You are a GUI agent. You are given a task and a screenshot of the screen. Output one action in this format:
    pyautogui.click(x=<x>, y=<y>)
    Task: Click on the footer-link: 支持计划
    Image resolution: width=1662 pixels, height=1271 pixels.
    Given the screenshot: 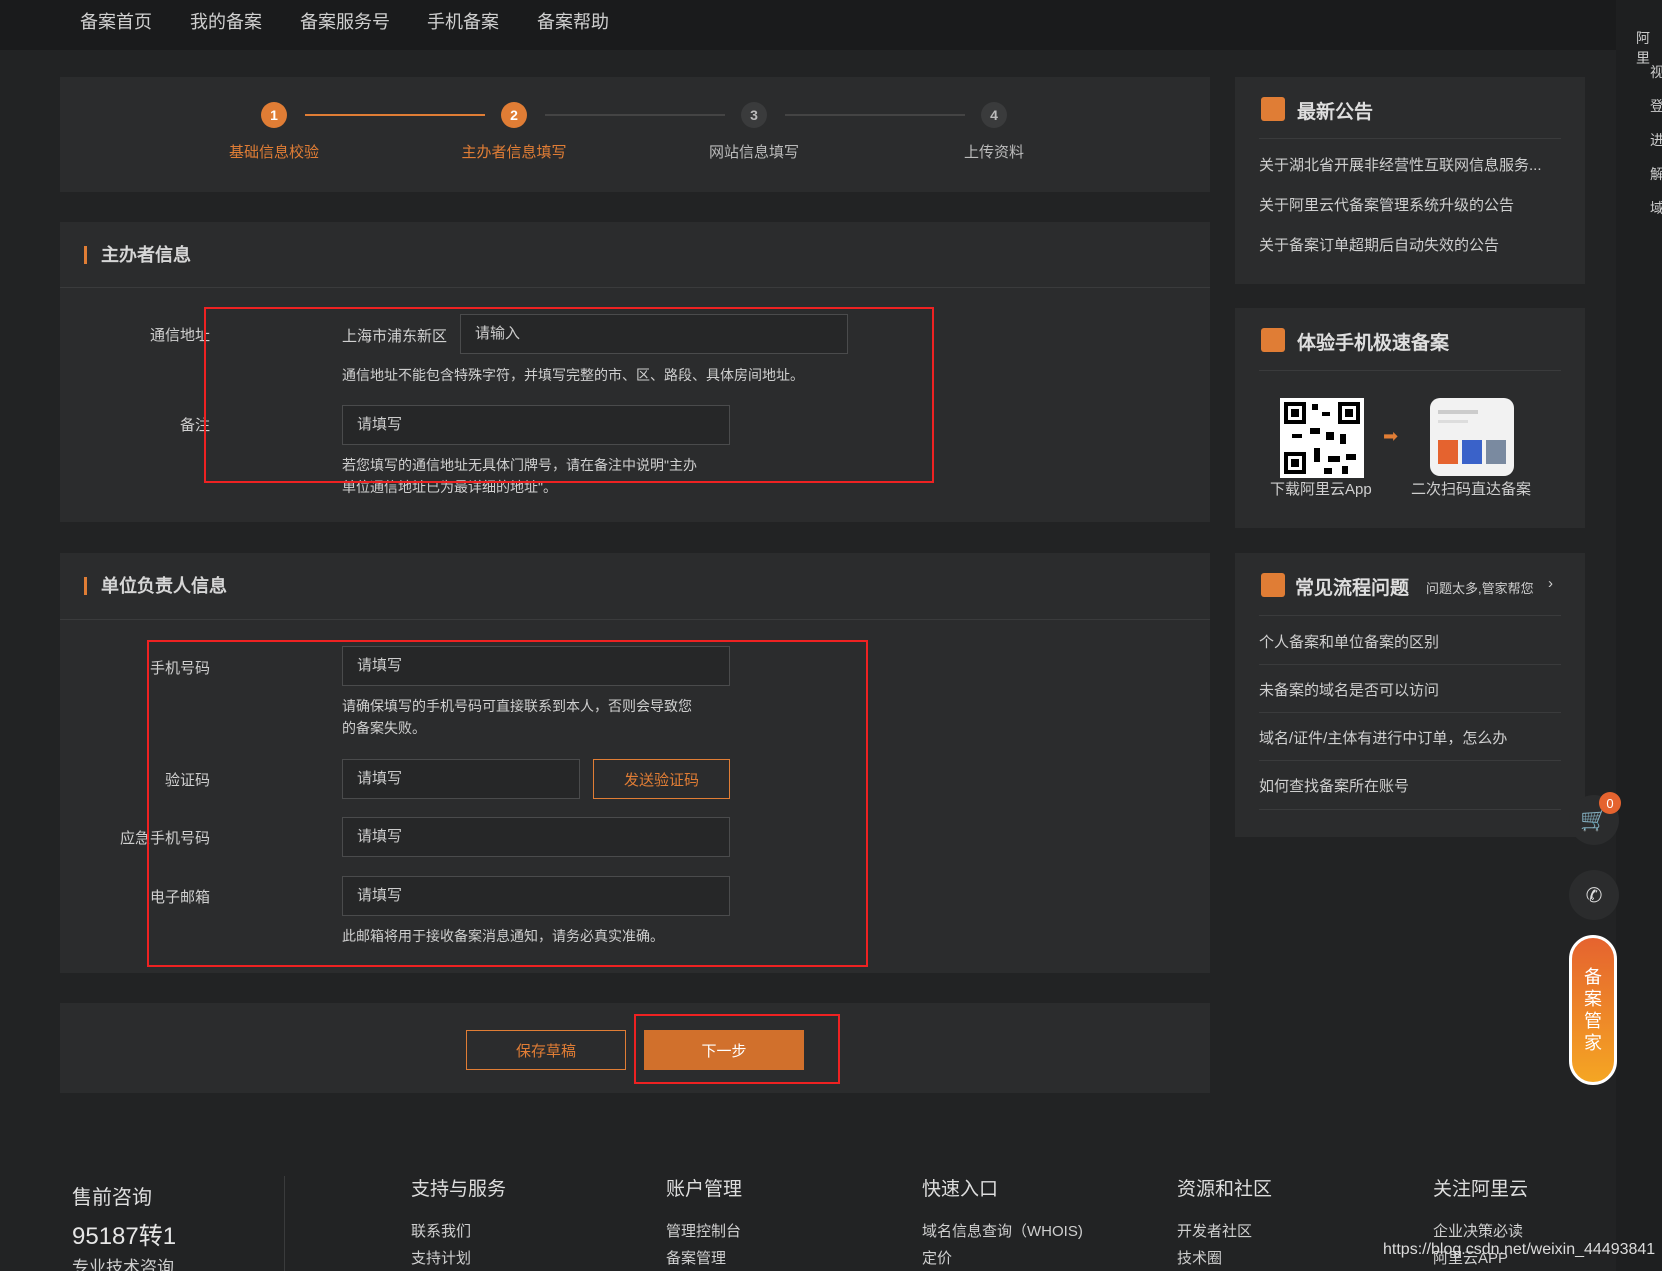 What is the action you would take?
    pyautogui.click(x=441, y=1257)
    